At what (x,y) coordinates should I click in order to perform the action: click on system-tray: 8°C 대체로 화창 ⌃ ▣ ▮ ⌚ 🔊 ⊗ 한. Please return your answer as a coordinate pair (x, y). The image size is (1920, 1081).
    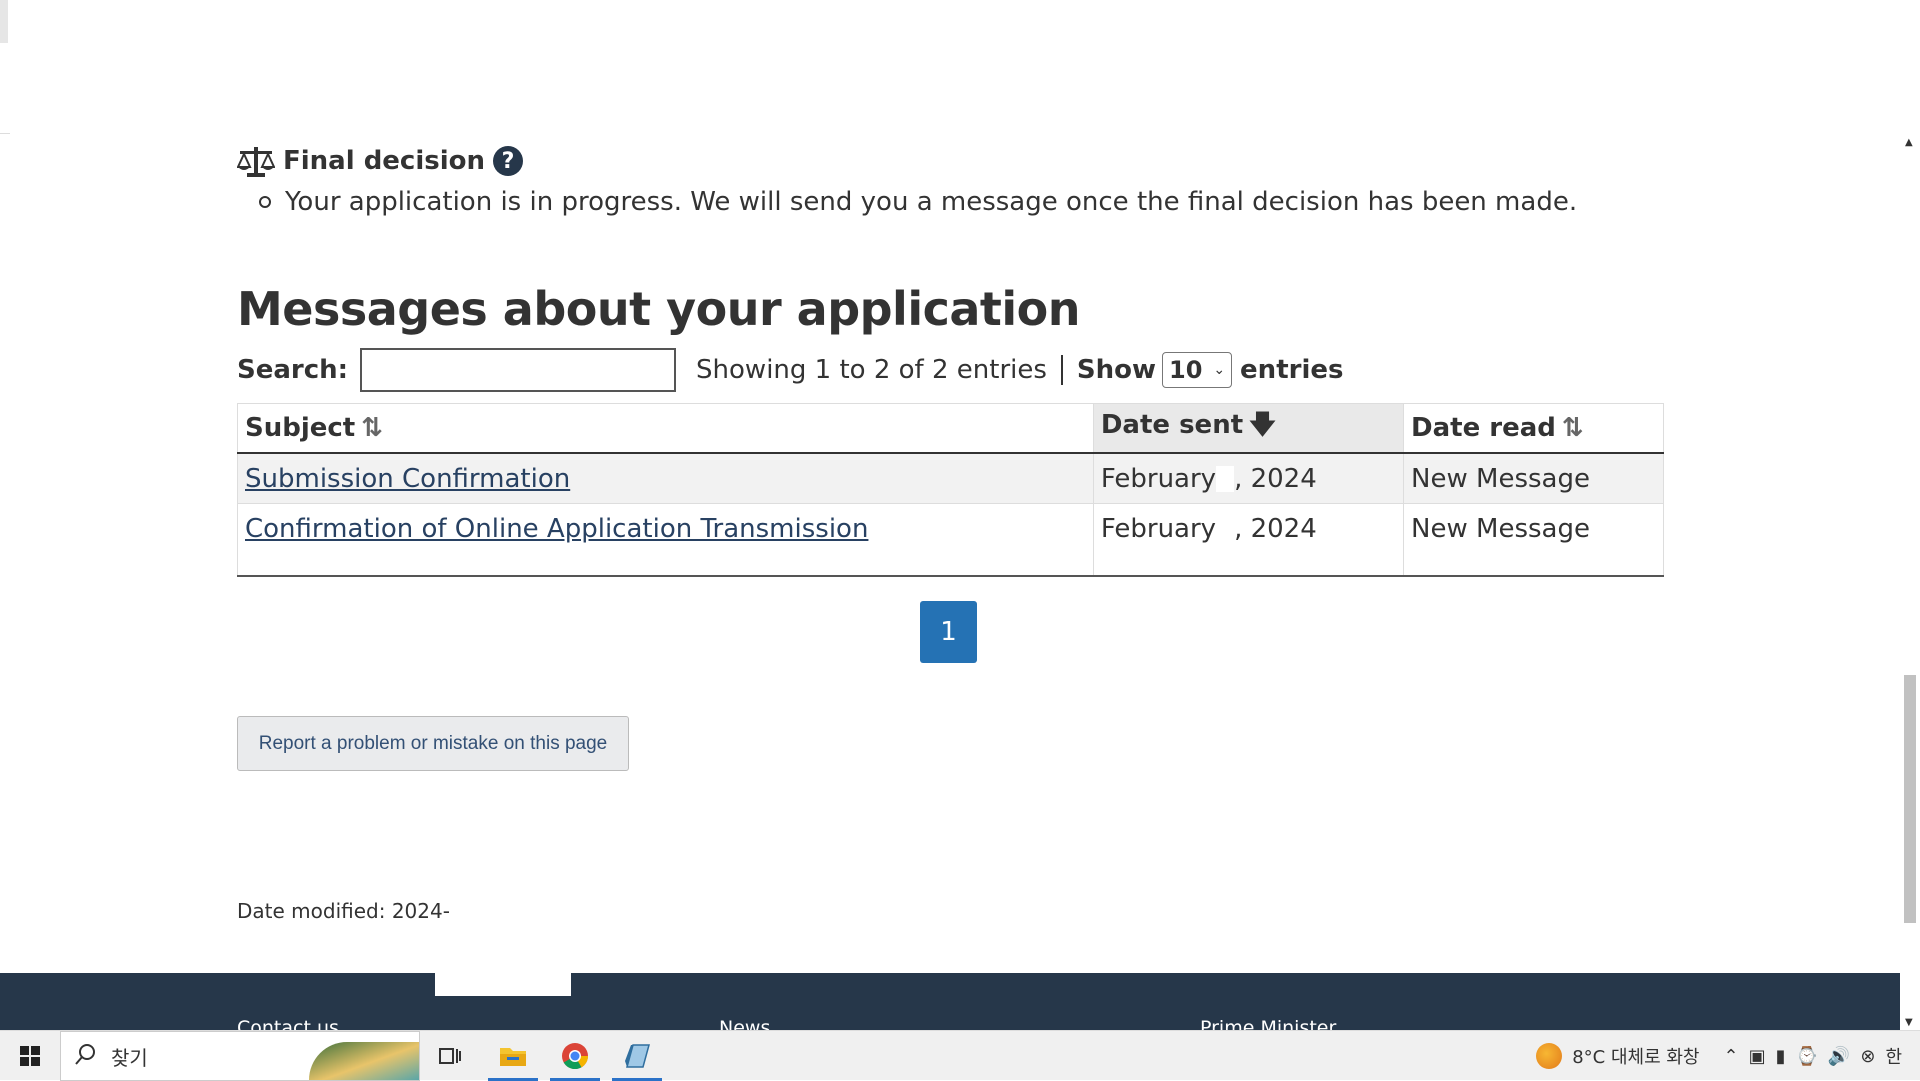
    Looking at the image, I should click on (1728, 1056).